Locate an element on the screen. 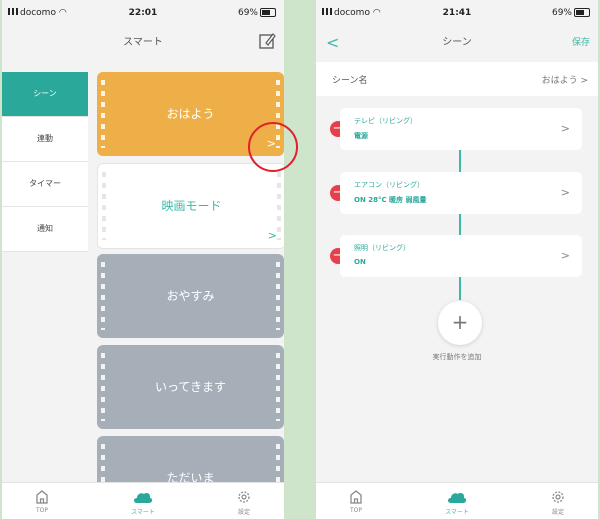 The image size is (600, 519). scene-card-oyasumi: おやすみ is located at coordinates (190, 296).